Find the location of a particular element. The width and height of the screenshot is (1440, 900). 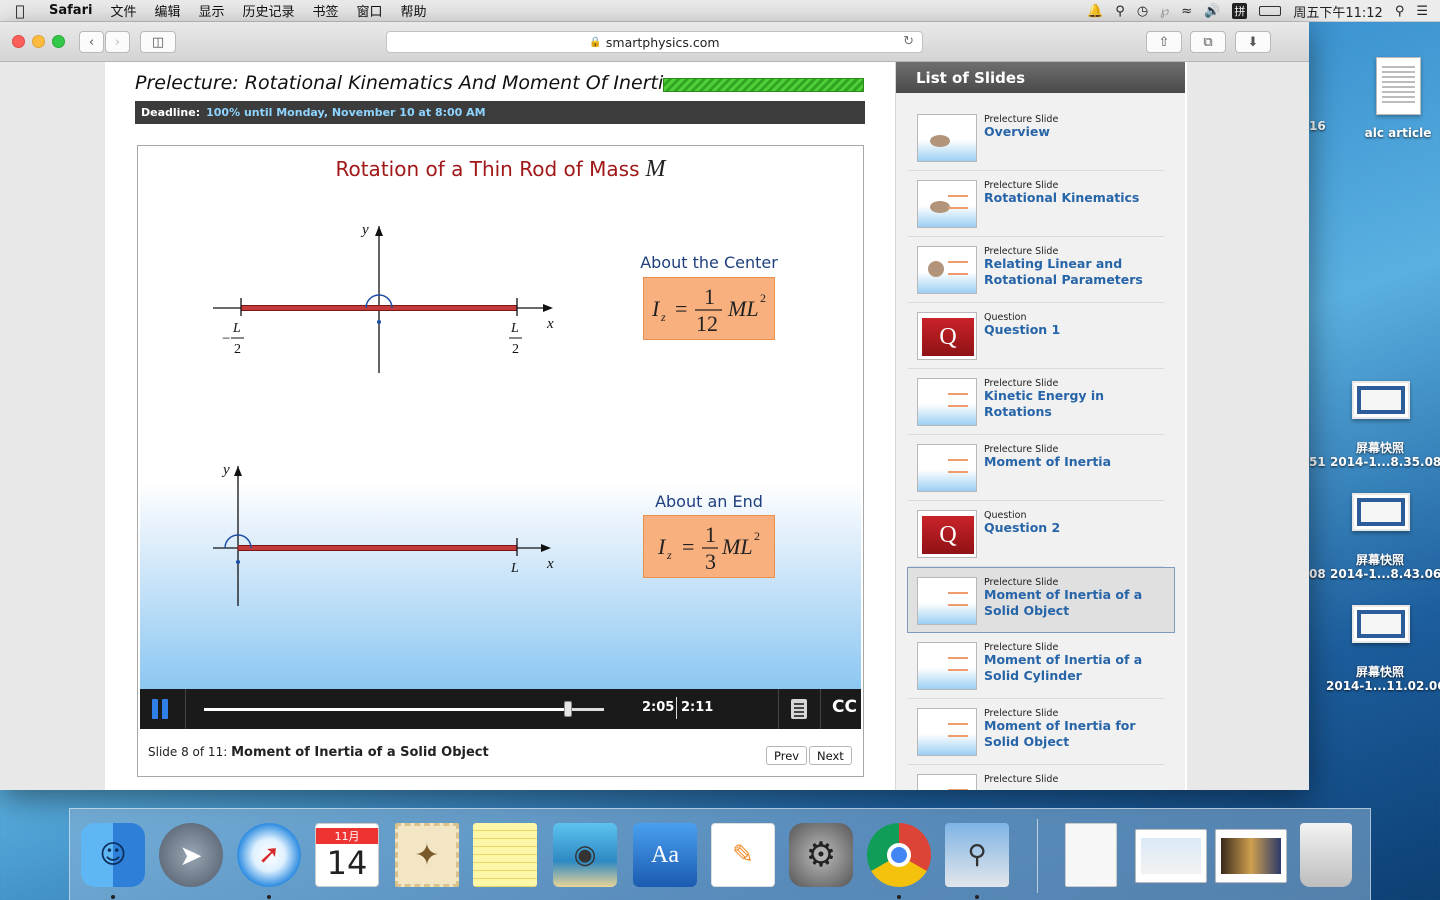

seek-bar is located at coordinates (404, 709).